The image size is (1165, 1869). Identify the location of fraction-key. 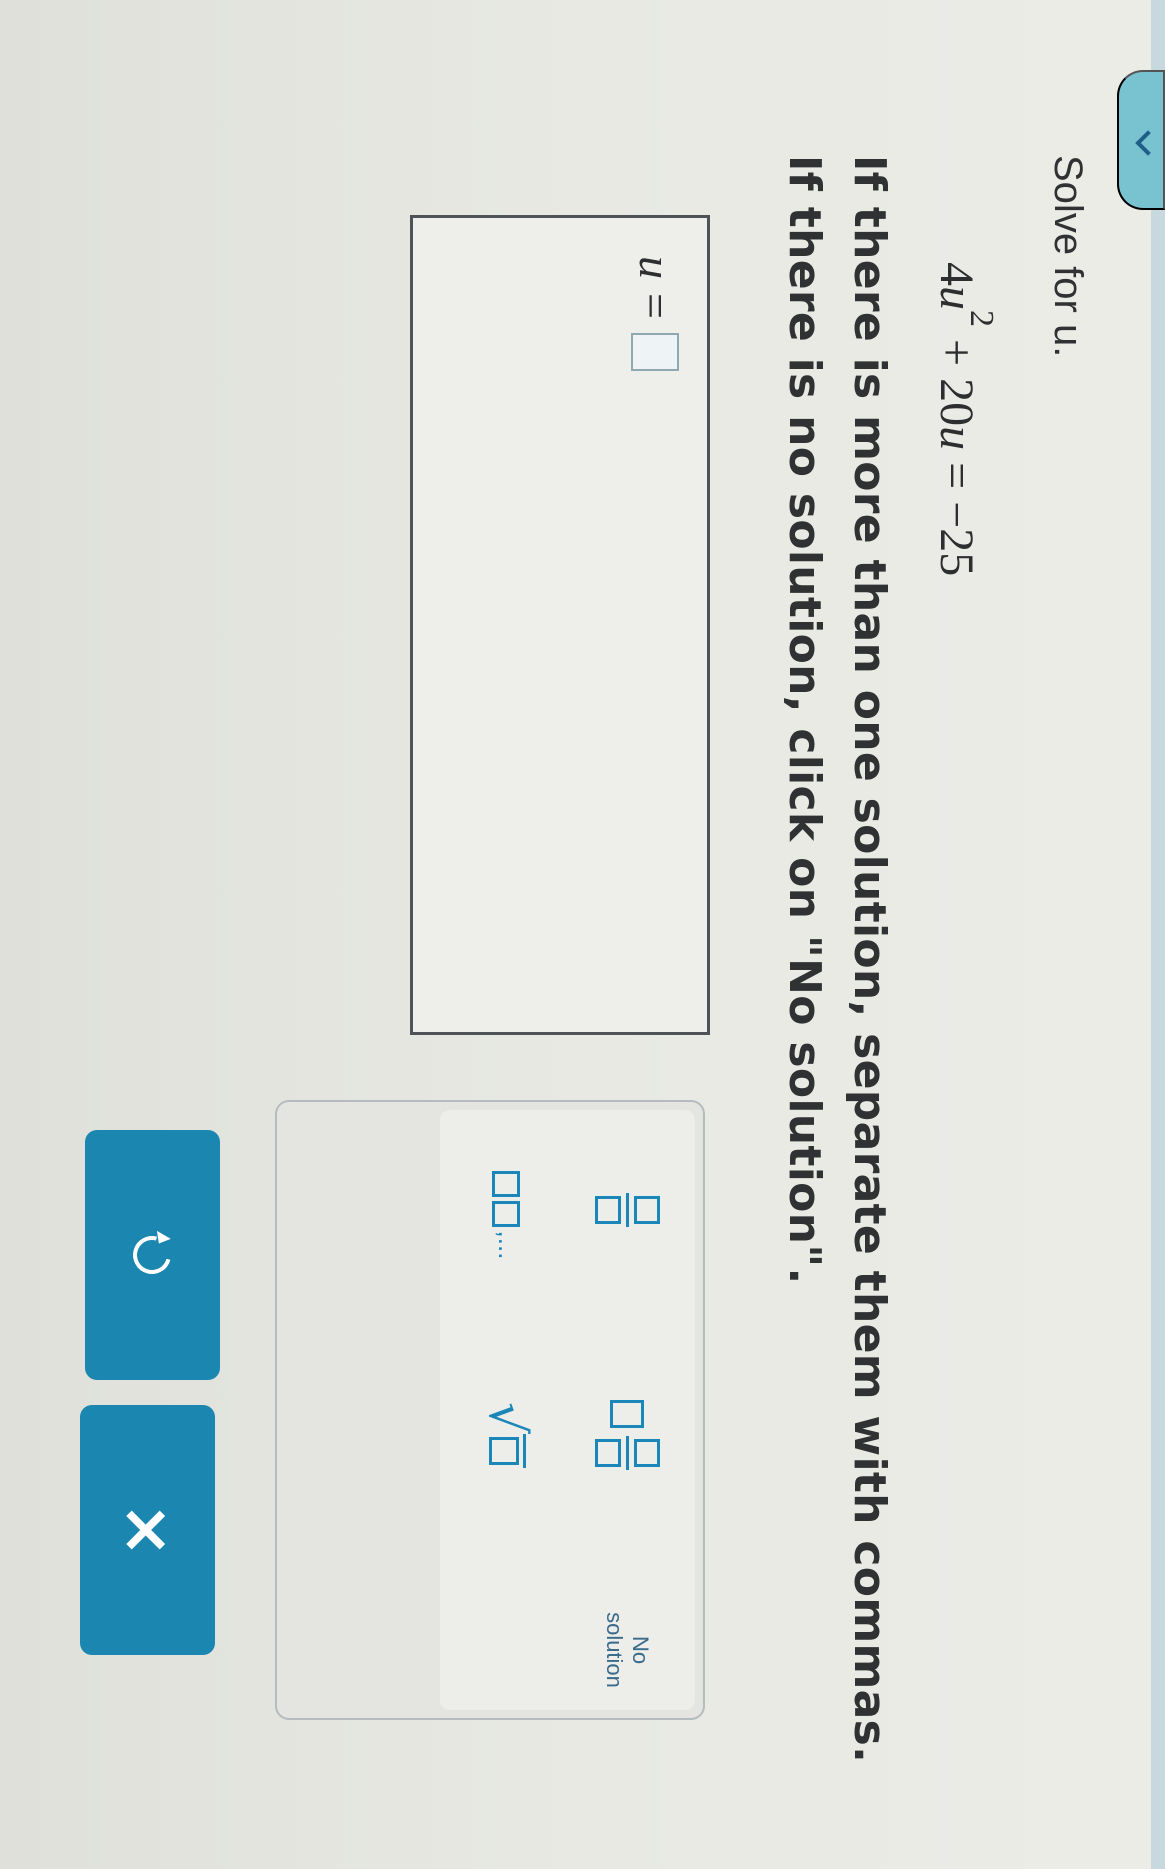
(627, 1210).